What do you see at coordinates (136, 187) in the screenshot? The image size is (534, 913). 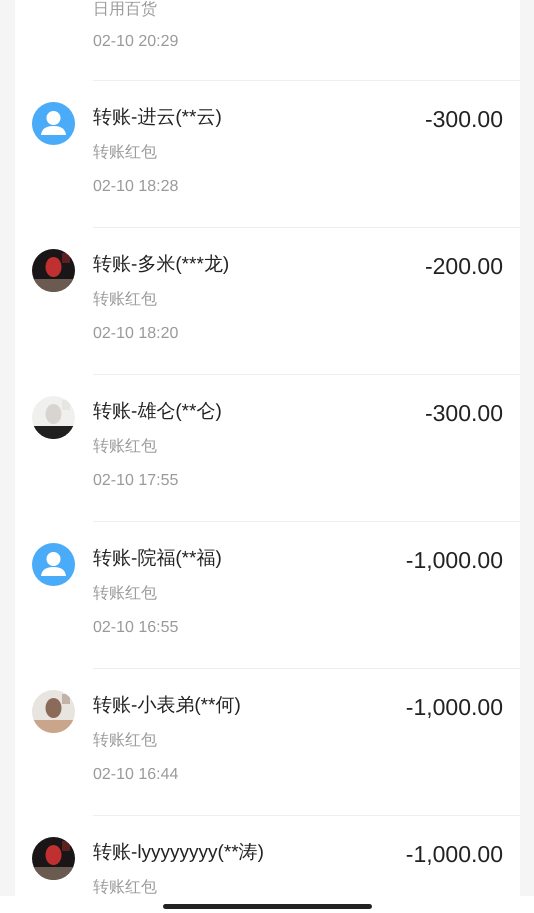 I see `transaction-time: 02-10 18:28` at bounding box center [136, 187].